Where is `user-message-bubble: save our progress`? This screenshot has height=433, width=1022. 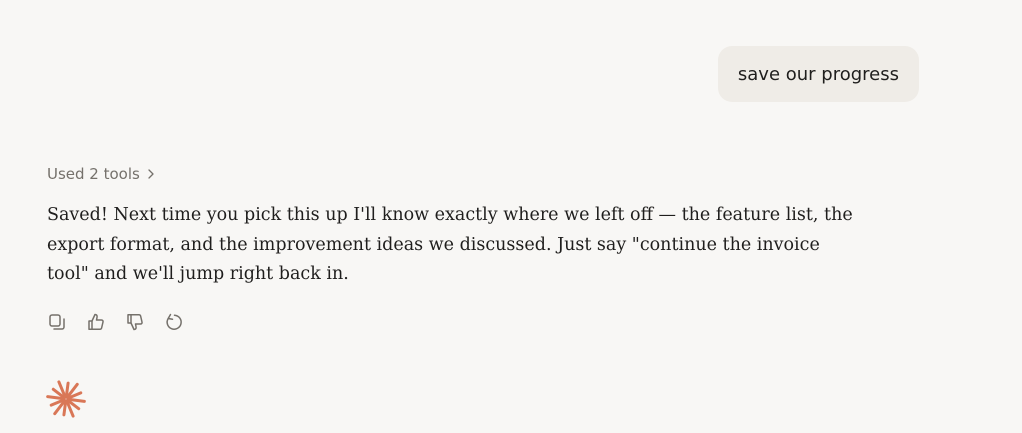
user-message-bubble: save our progress is located at coordinates (818, 74).